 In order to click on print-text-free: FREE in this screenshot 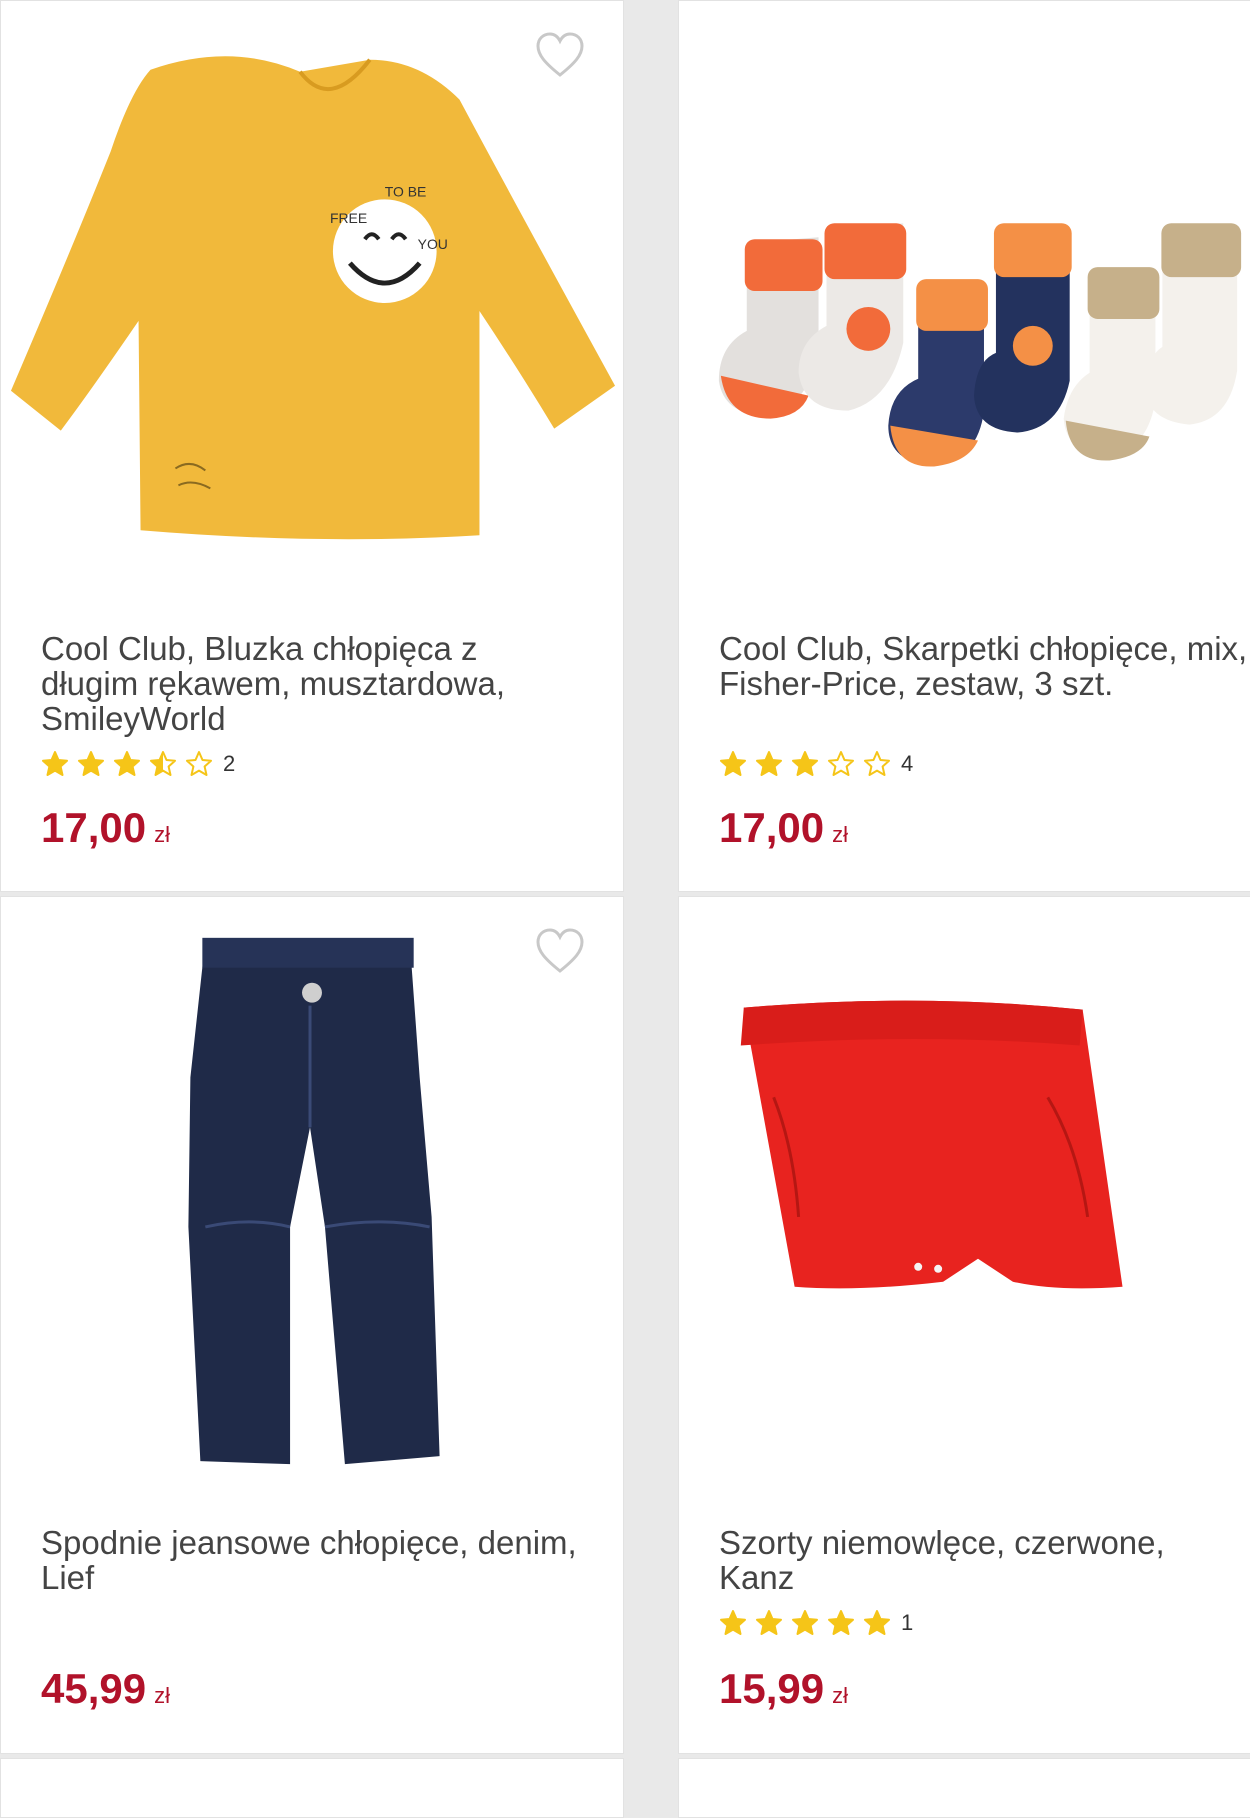, I will do `click(348, 218)`.